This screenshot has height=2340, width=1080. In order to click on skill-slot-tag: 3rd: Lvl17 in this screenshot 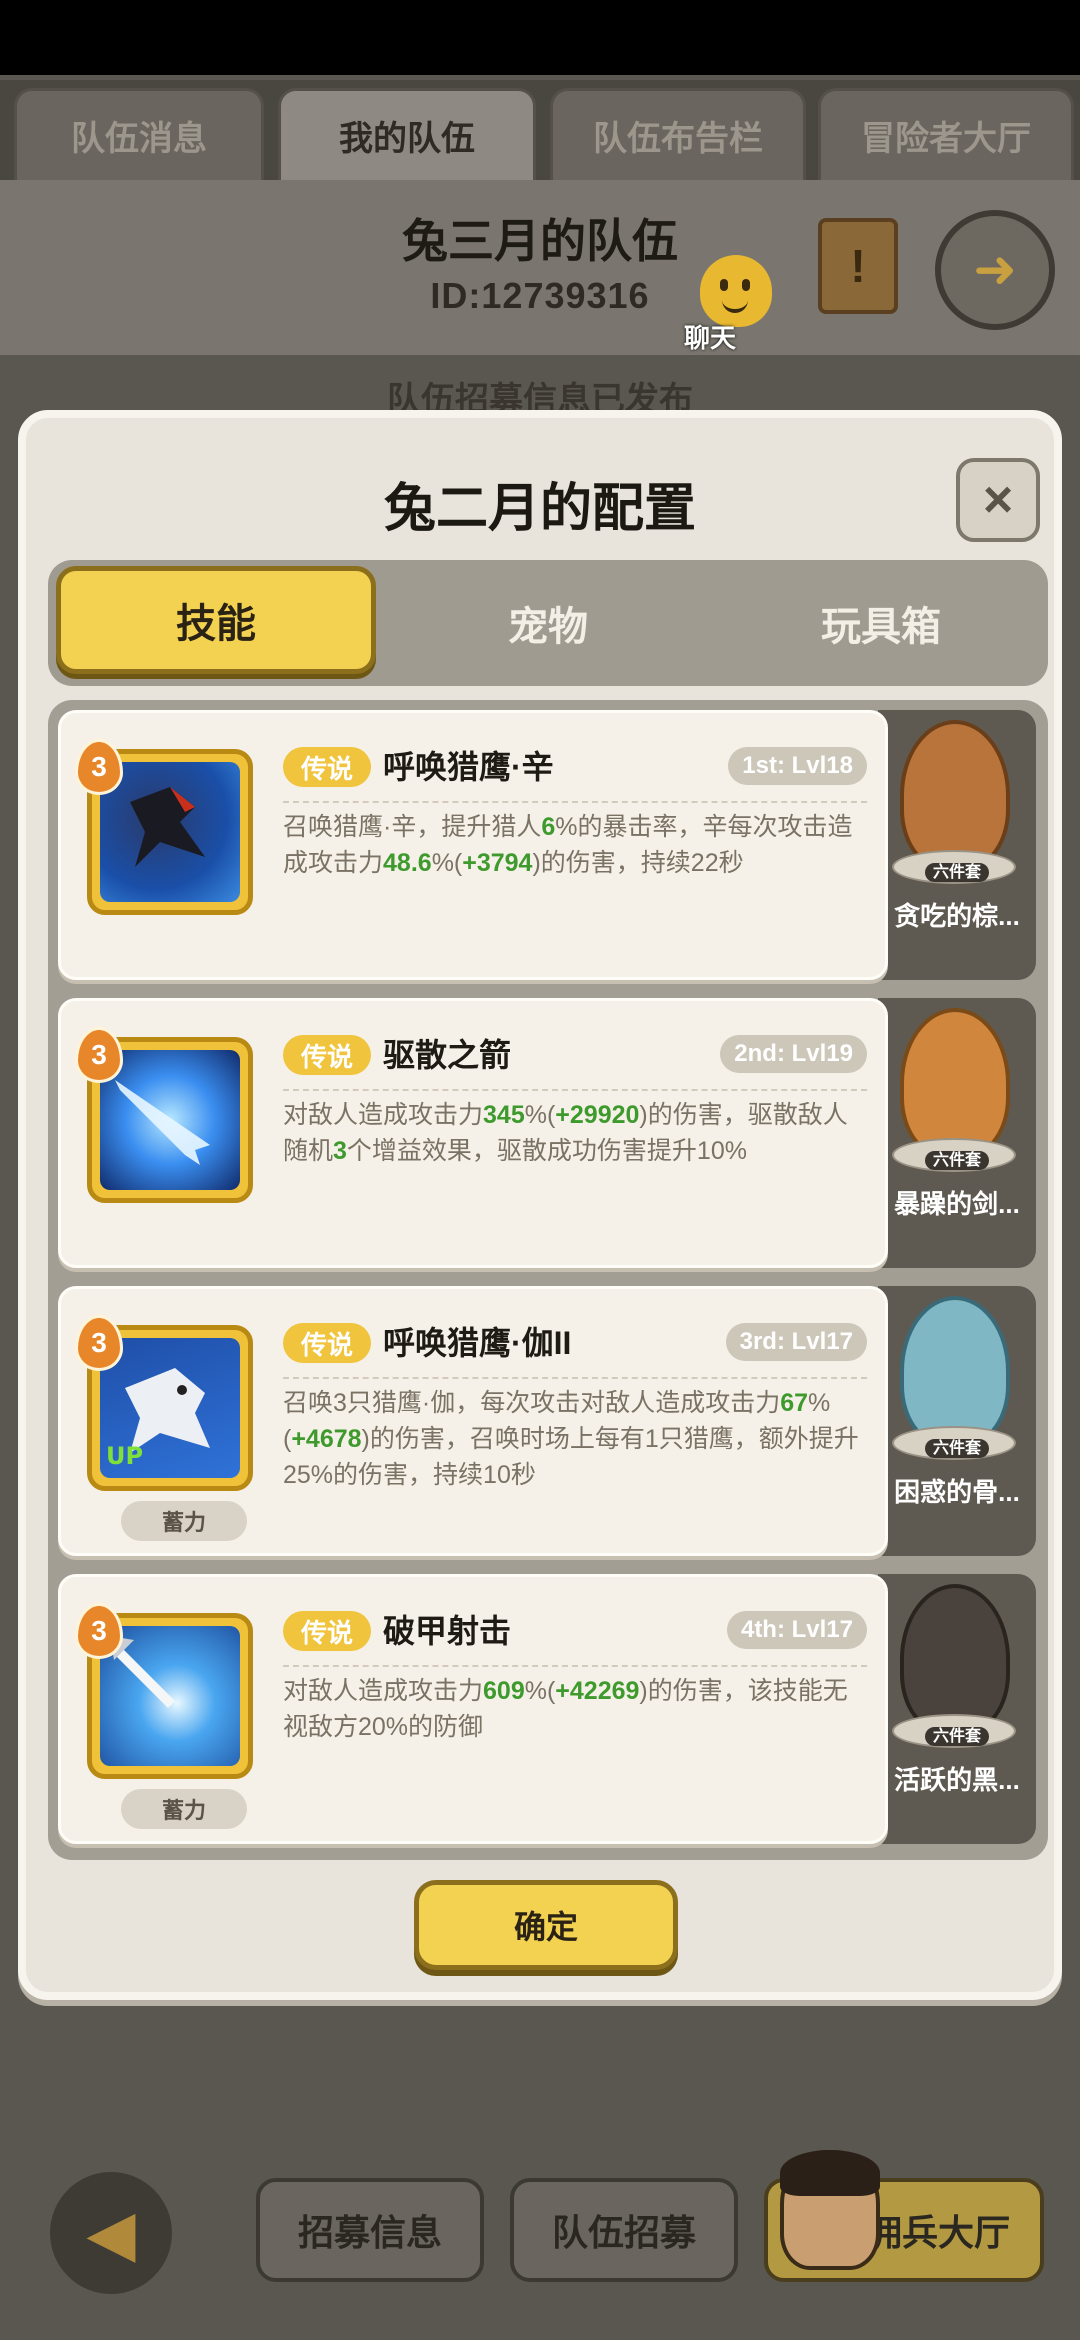, I will do `click(796, 1342)`.